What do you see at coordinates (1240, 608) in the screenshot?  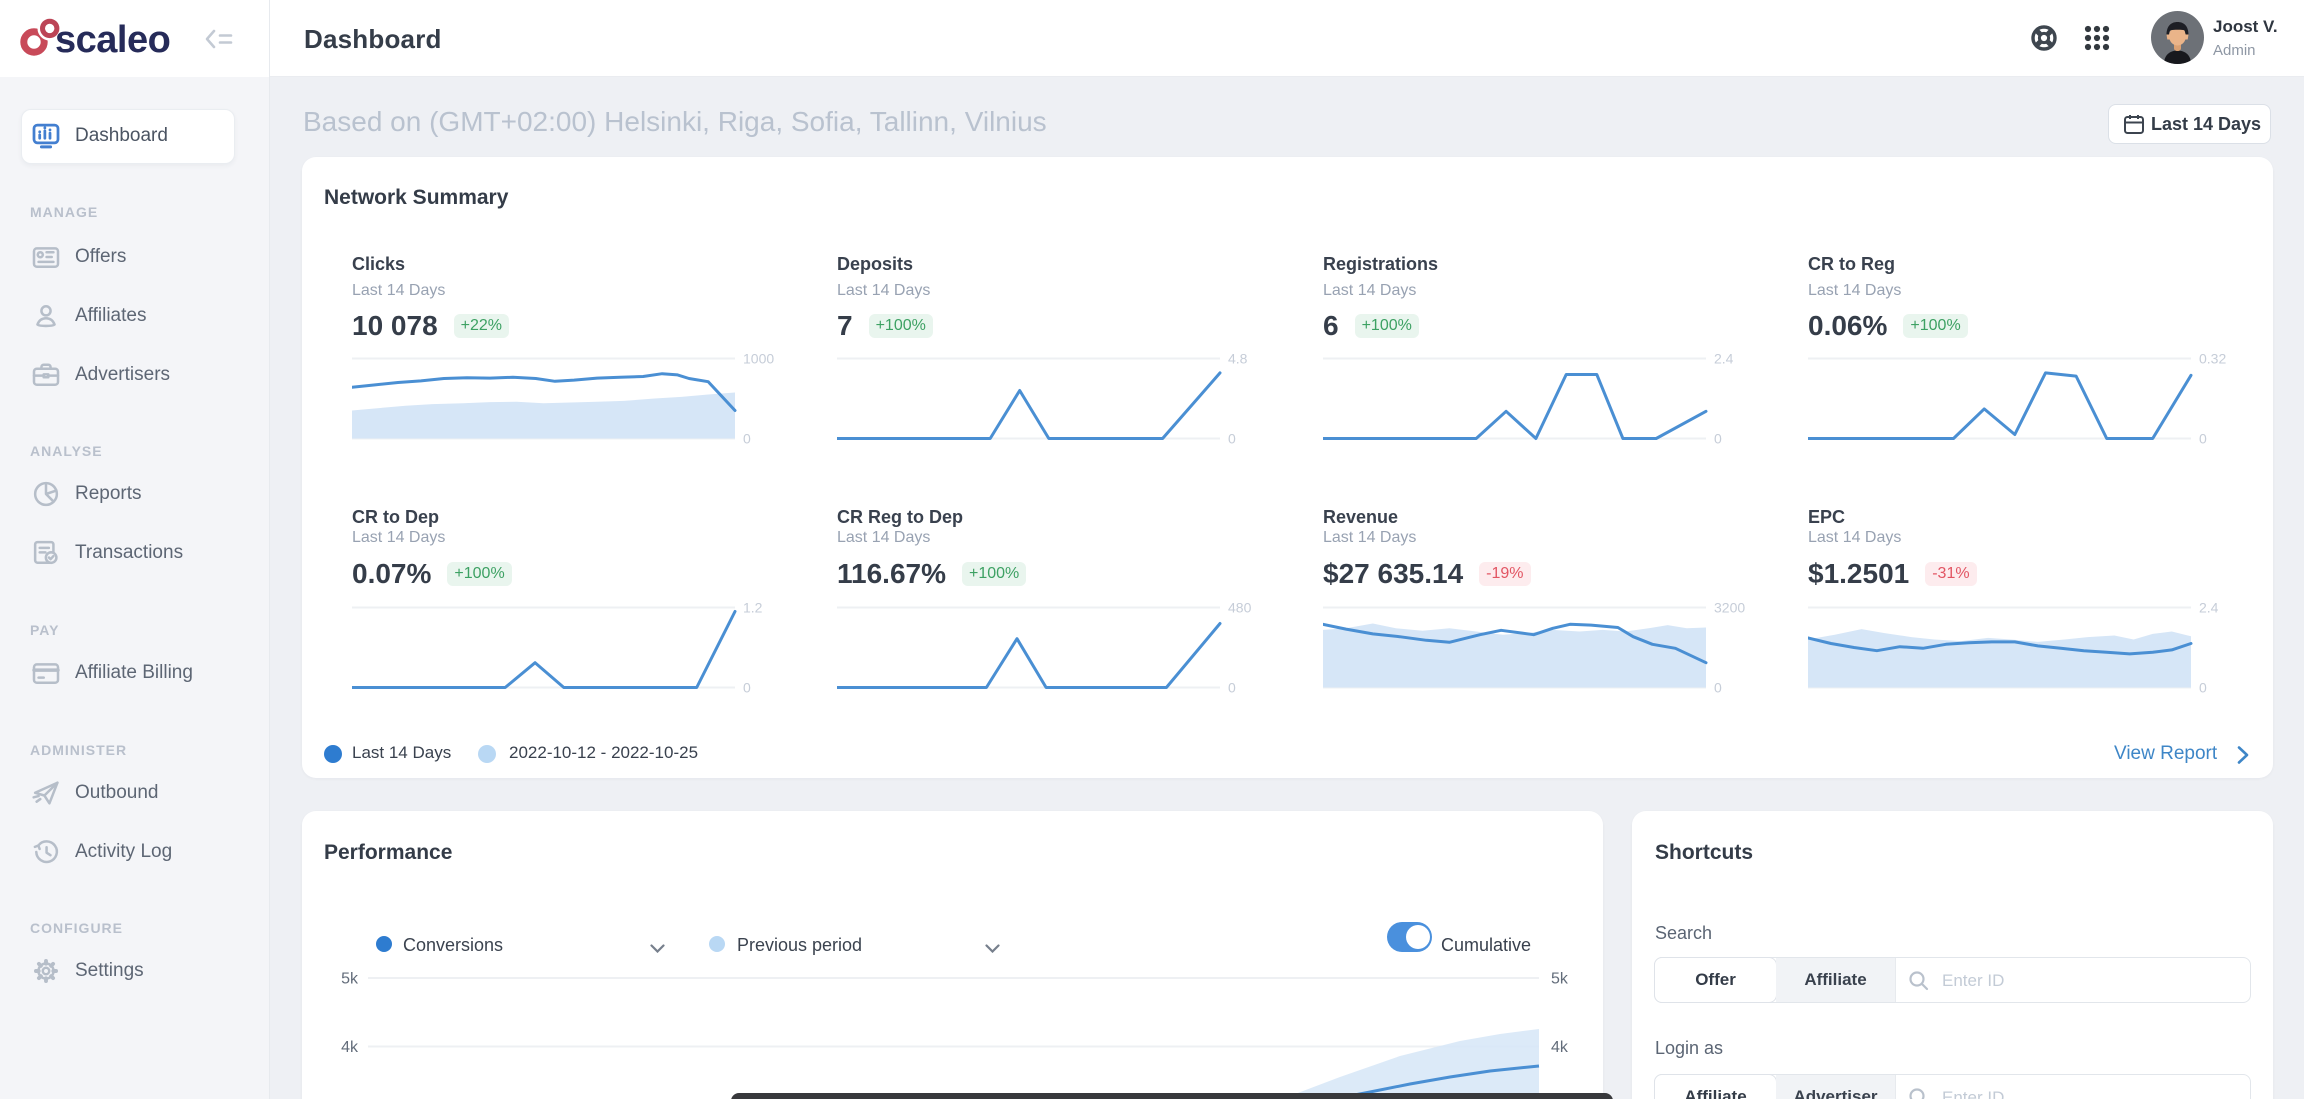 I see `svg-text: 480` at bounding box center [1240, 608].